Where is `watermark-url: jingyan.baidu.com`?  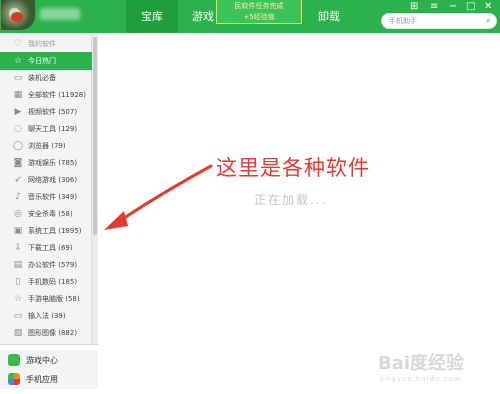
watermark-url: jingyan.baidu.com is located at coordinates (421, 379).